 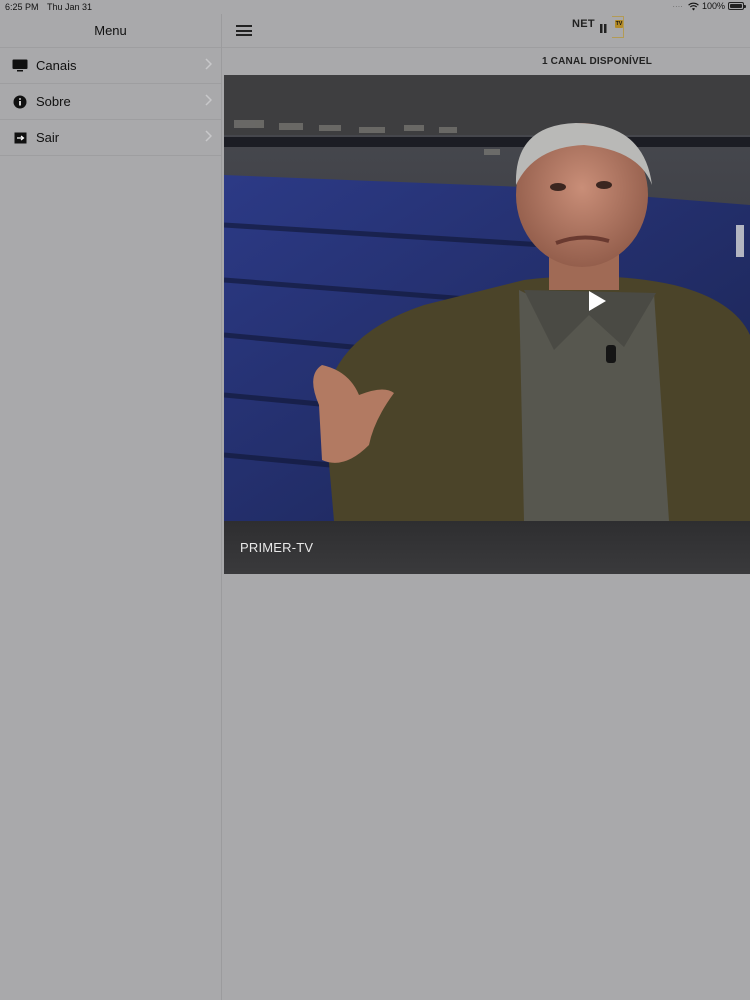 I want to click on play-icon, so click(x=597, y=301).